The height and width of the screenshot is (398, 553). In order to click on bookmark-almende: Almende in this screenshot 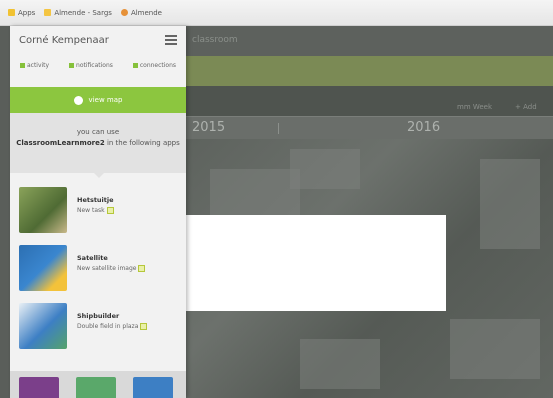, I will do `click(141, 13)`.